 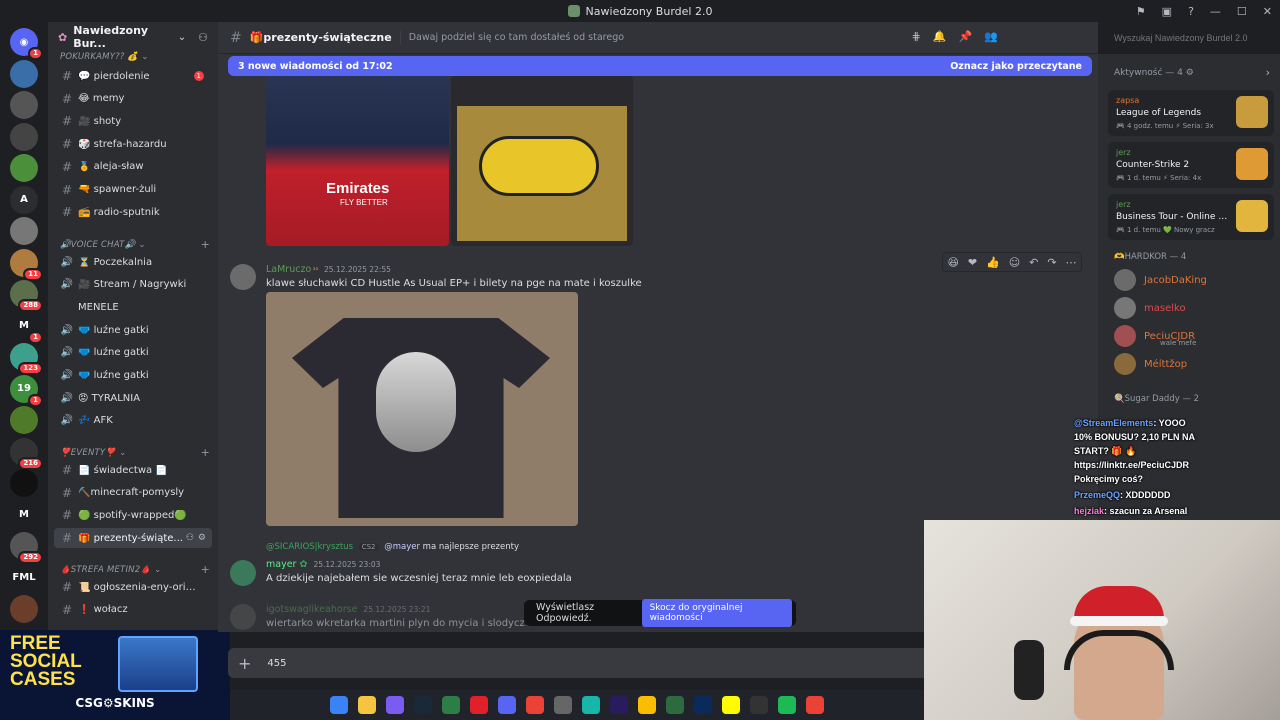 I want to click on server-server-a: A, so click(x=24, y=199).